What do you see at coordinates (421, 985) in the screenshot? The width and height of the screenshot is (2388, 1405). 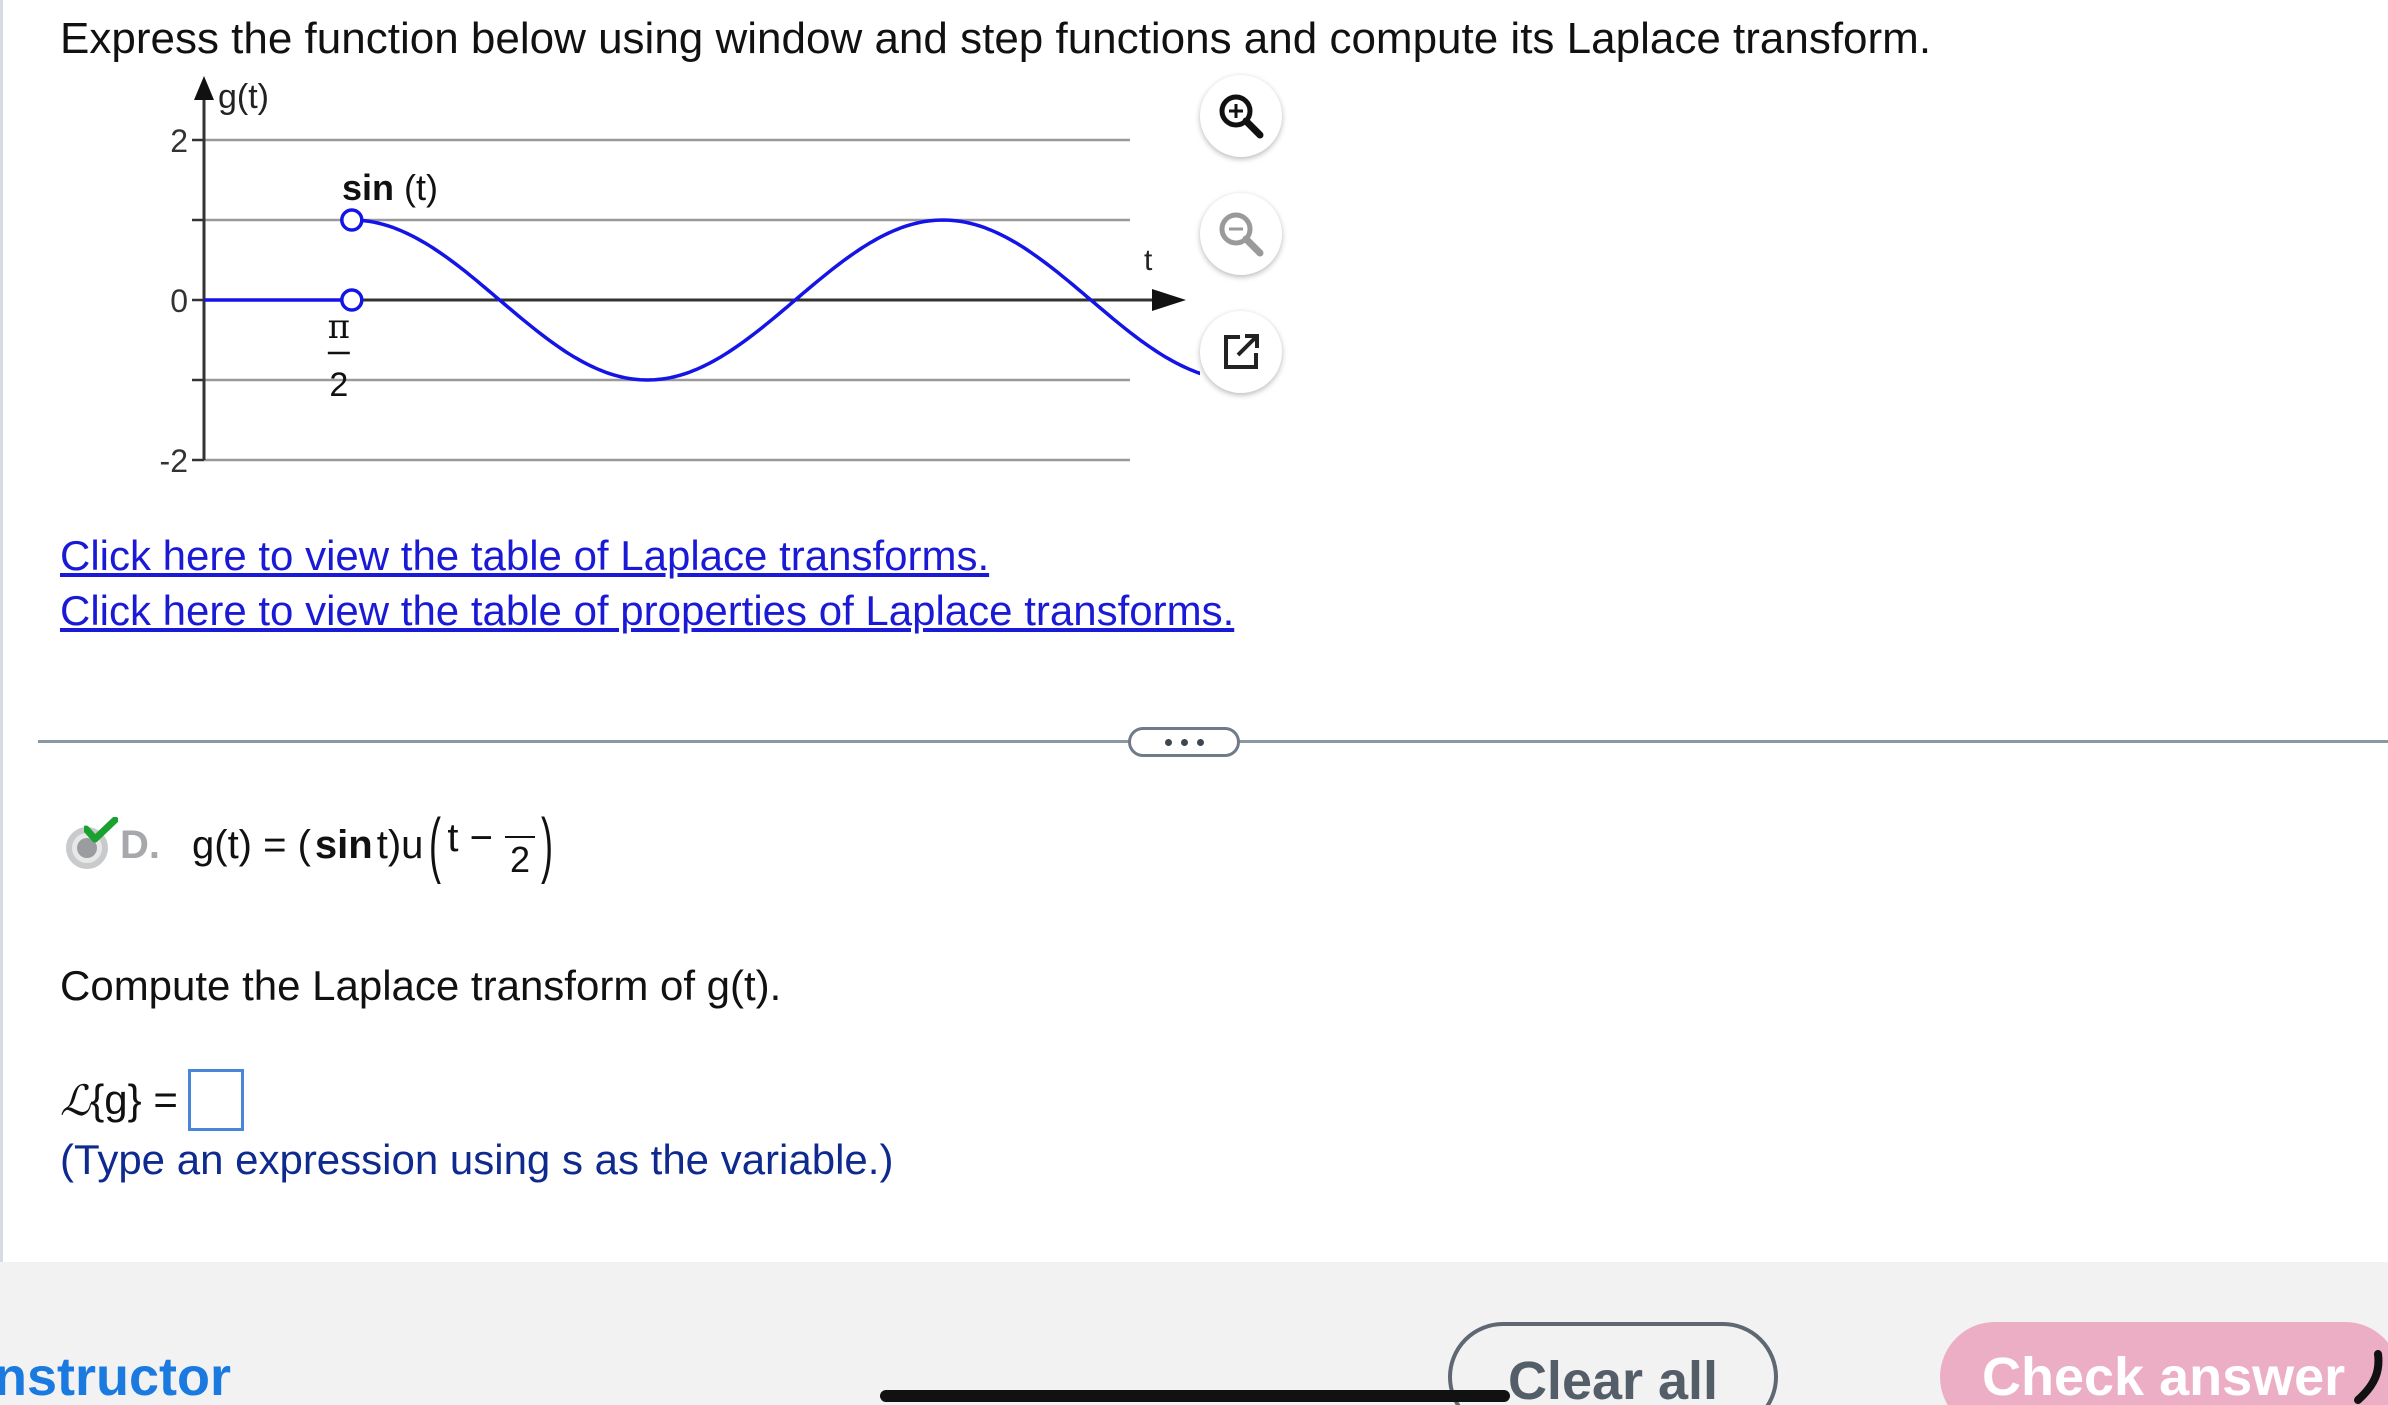 I see `compute-prompt: Compute the Laplace transform of g(t).` at bounding box center [421, 985].